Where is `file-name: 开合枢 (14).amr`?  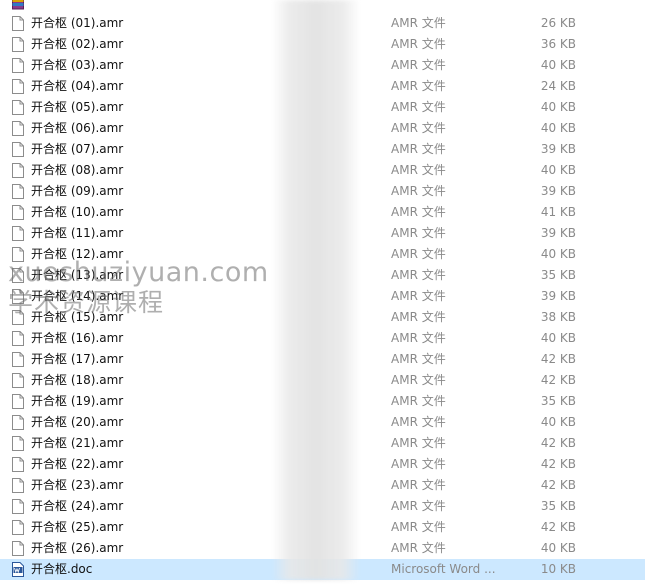
file-name: 开合枢 (14).amr is located at coordinates (77, 296).